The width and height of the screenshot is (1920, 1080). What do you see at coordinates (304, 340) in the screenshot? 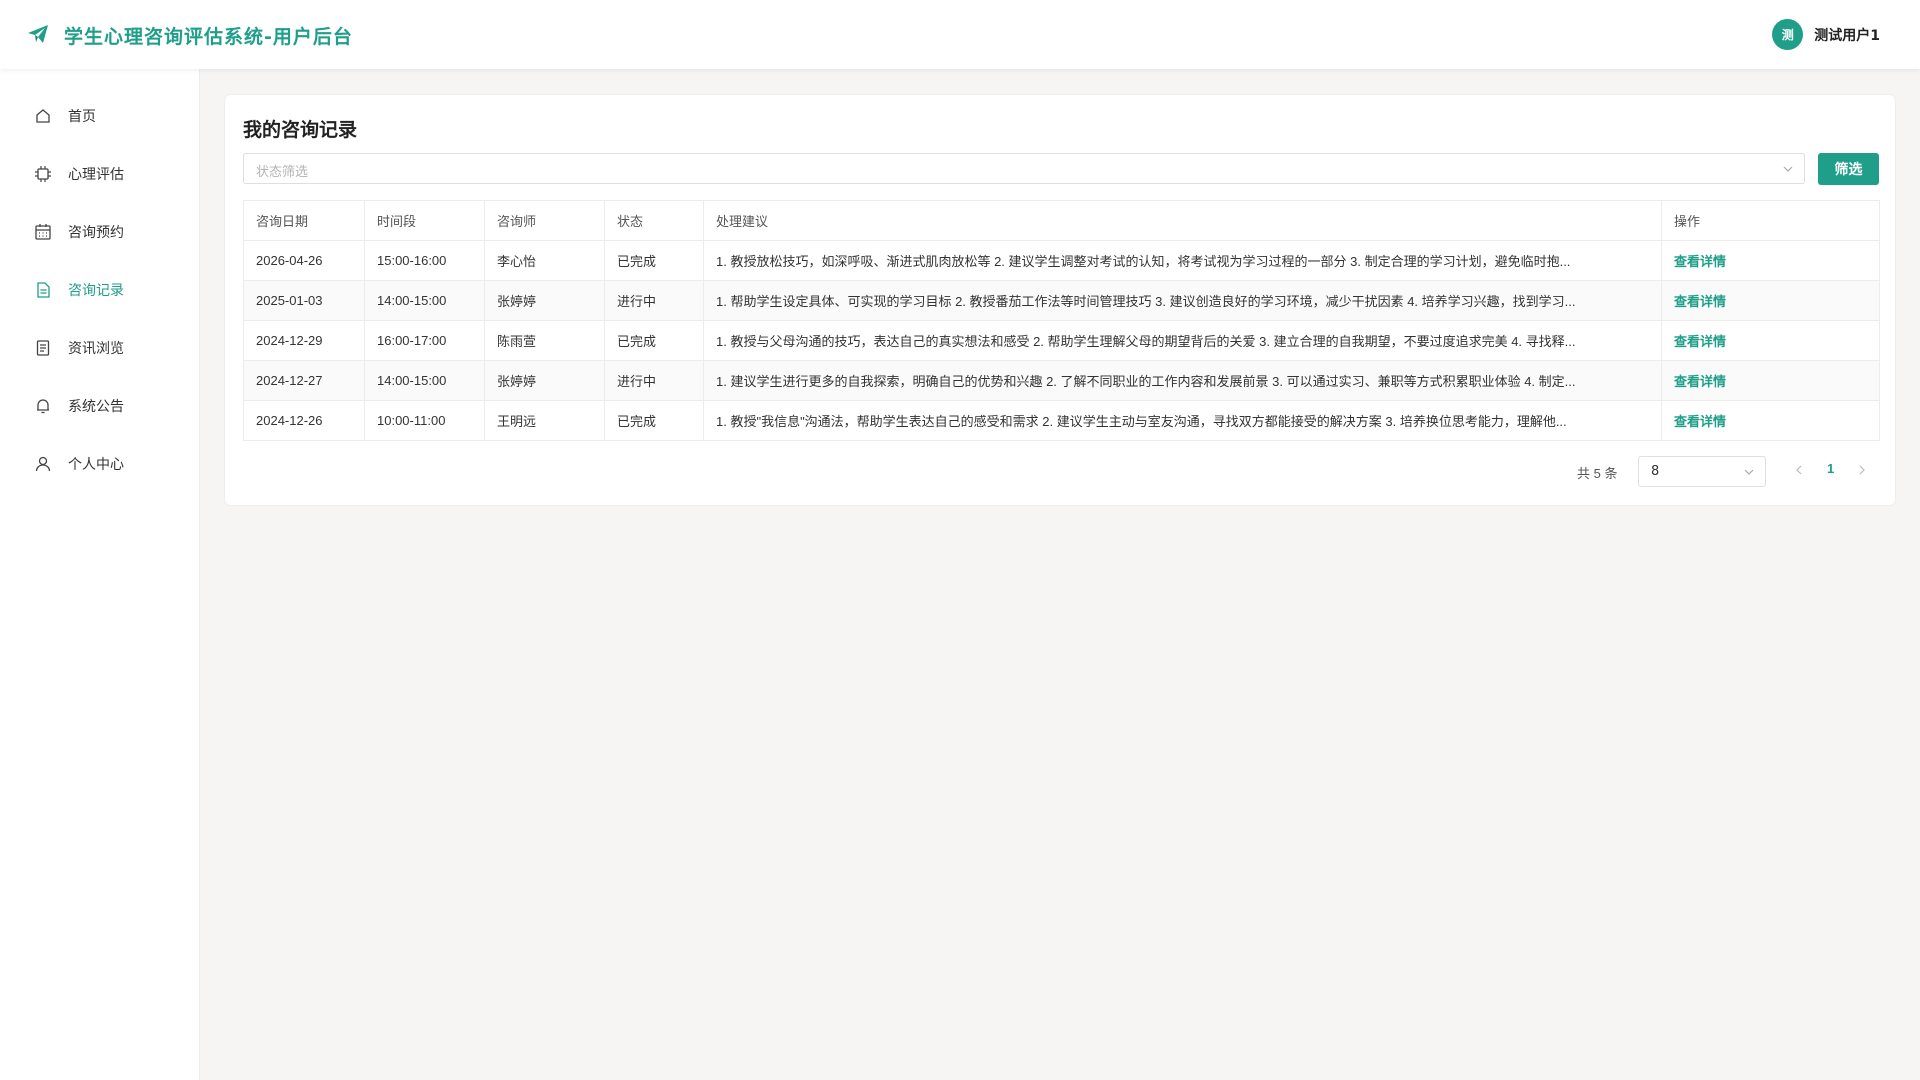
I see `cell-date: 2024-12-29` at bounding box center [304, 340].